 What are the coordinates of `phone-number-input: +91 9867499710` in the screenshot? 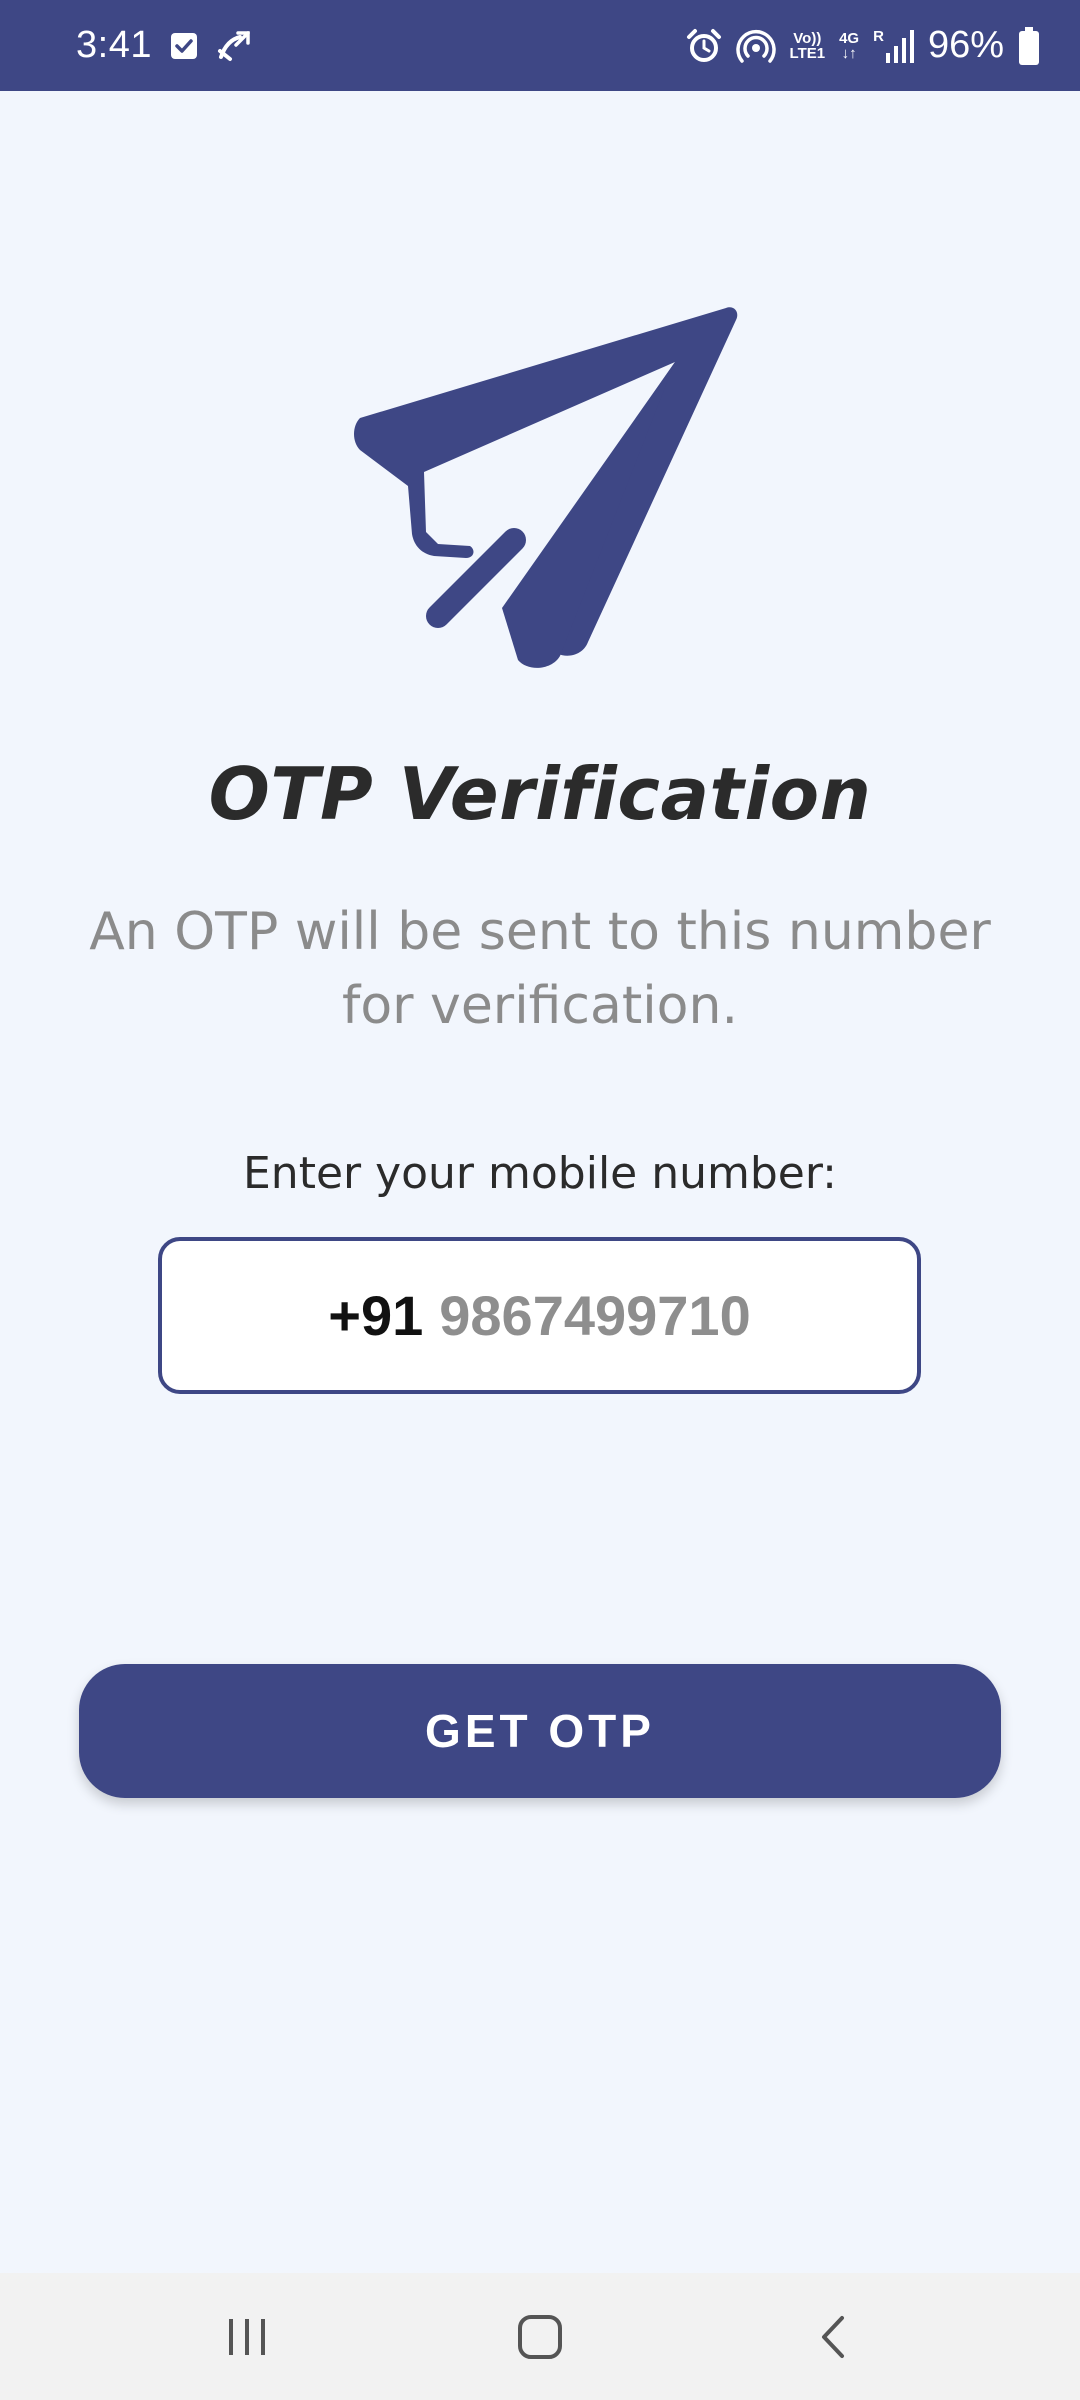 It's located at (539, 1315).